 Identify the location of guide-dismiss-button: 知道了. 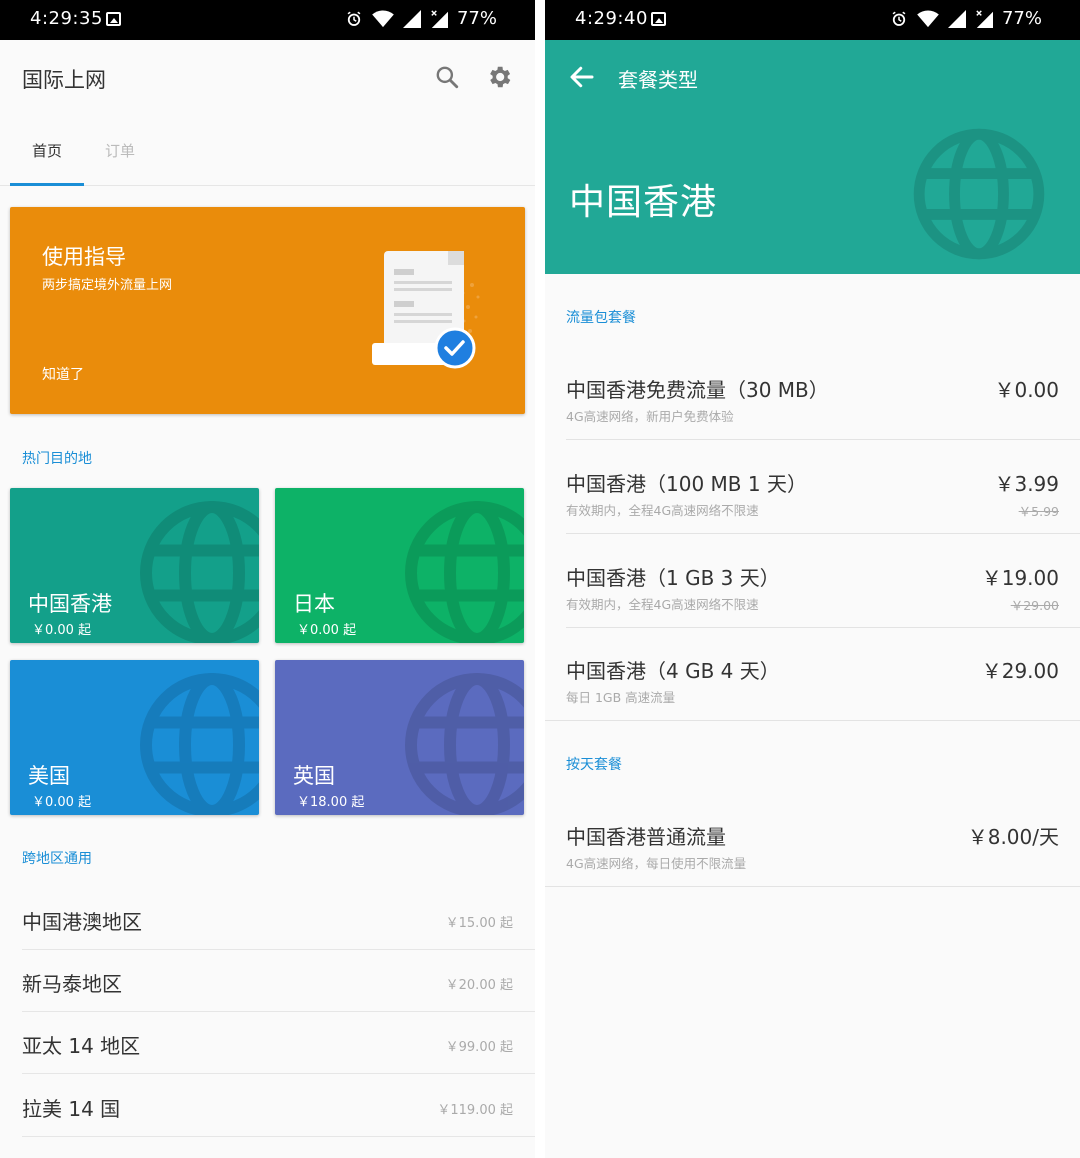
(63, 374).